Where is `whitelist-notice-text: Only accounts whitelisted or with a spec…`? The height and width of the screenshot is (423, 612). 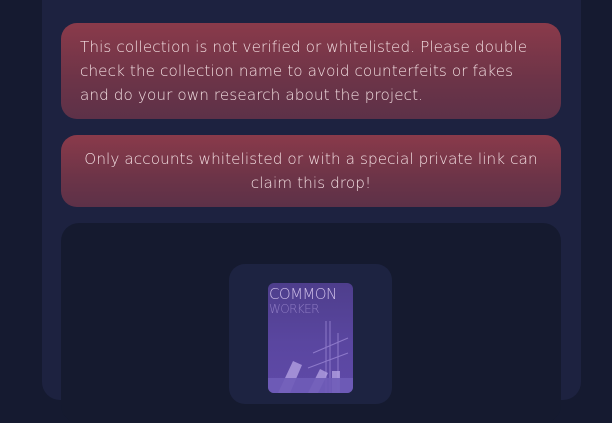
whitelist-notice-text: Only accounts whitelisted or with a spec… is located at coordinates (311, 171).